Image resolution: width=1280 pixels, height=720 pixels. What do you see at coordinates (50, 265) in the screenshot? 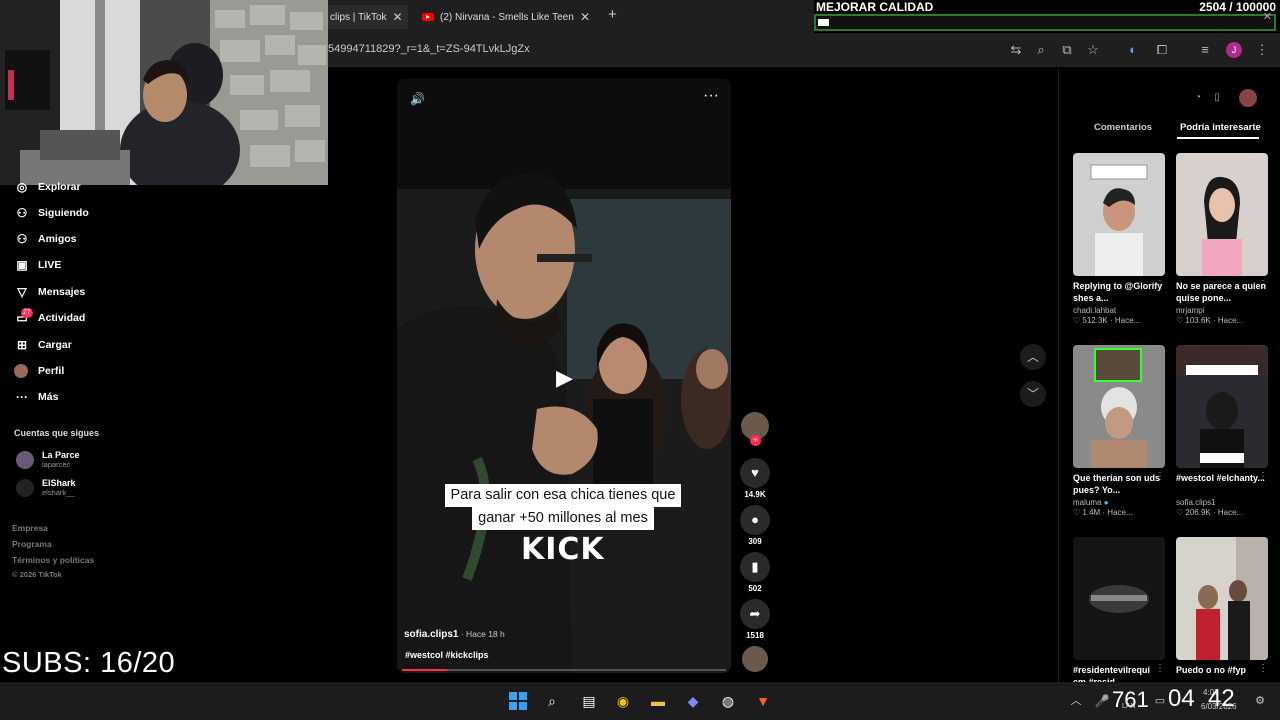
I see `sidebar-item-label: LIVE` at bounding box center [50, 265].